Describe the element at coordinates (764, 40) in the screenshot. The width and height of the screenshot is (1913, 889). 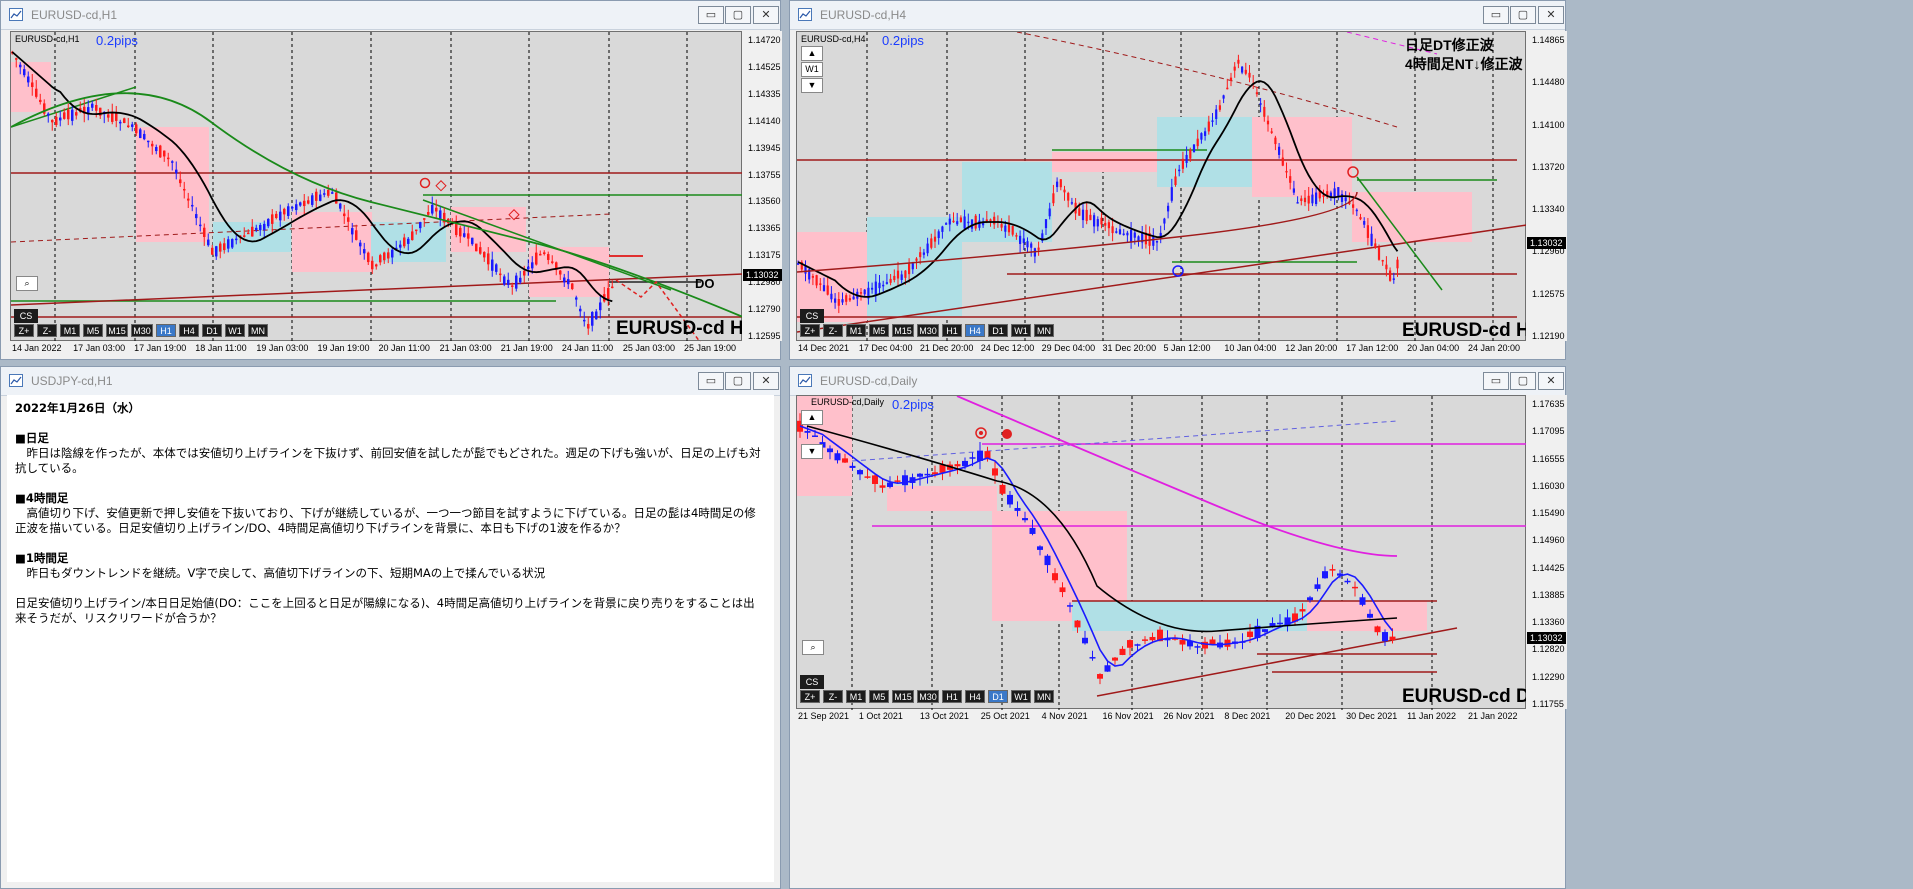
I see `price-tick-label: 1.14720` at that location.